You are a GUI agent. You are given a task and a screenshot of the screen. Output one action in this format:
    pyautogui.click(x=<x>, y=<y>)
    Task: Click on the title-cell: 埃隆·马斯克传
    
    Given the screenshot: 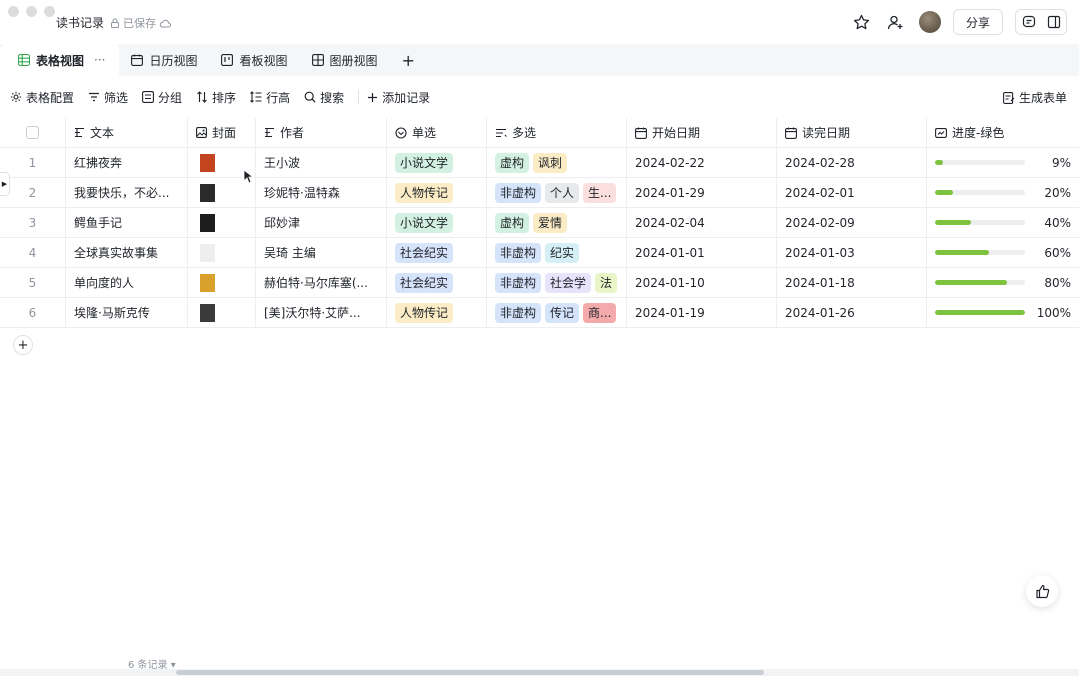 What is the action you would take?
    pyautogui.click(x=127, y=312)
    